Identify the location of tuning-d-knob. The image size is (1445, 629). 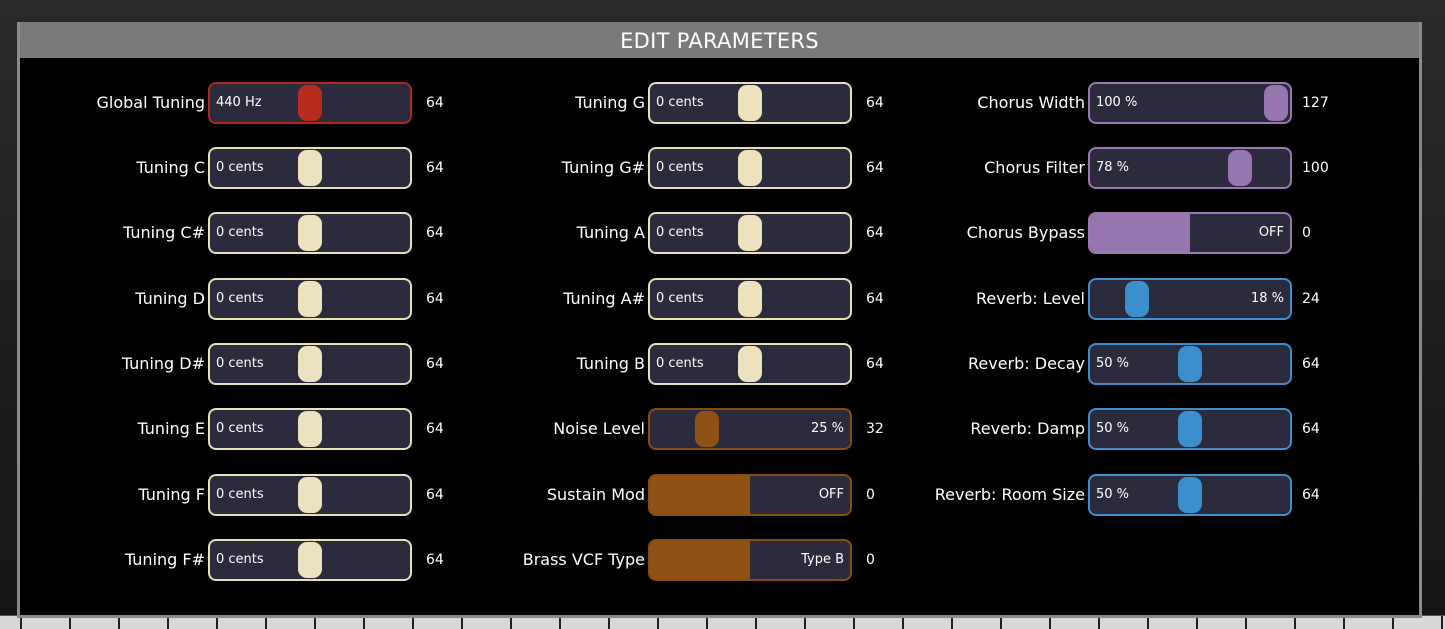
(310, 299).